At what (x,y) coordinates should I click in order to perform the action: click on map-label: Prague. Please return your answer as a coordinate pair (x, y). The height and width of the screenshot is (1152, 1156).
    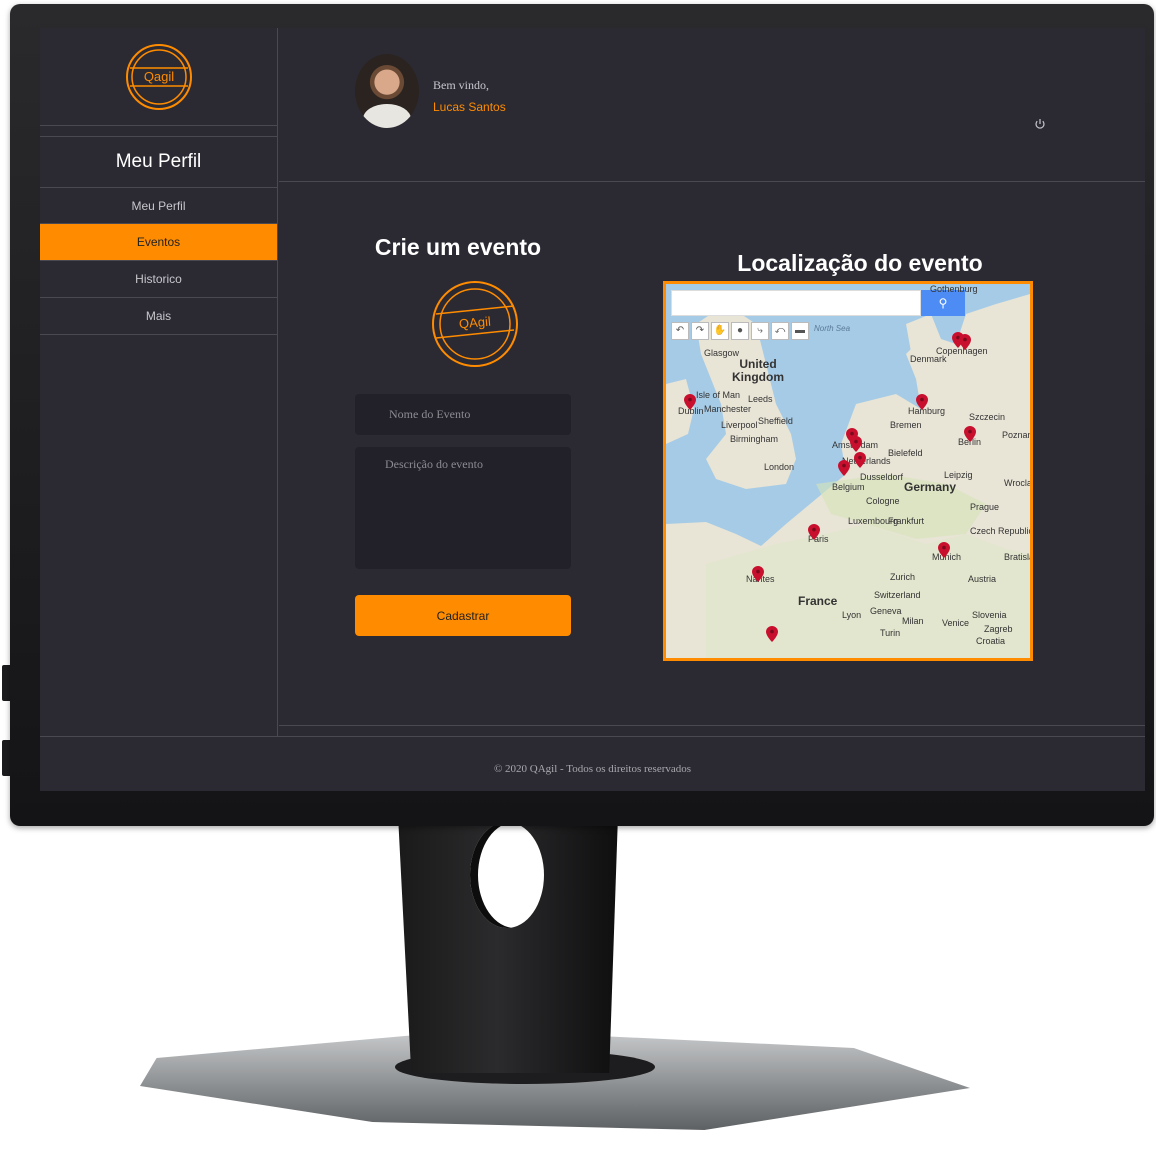
    Looking at the image, I should click on (985, 507).